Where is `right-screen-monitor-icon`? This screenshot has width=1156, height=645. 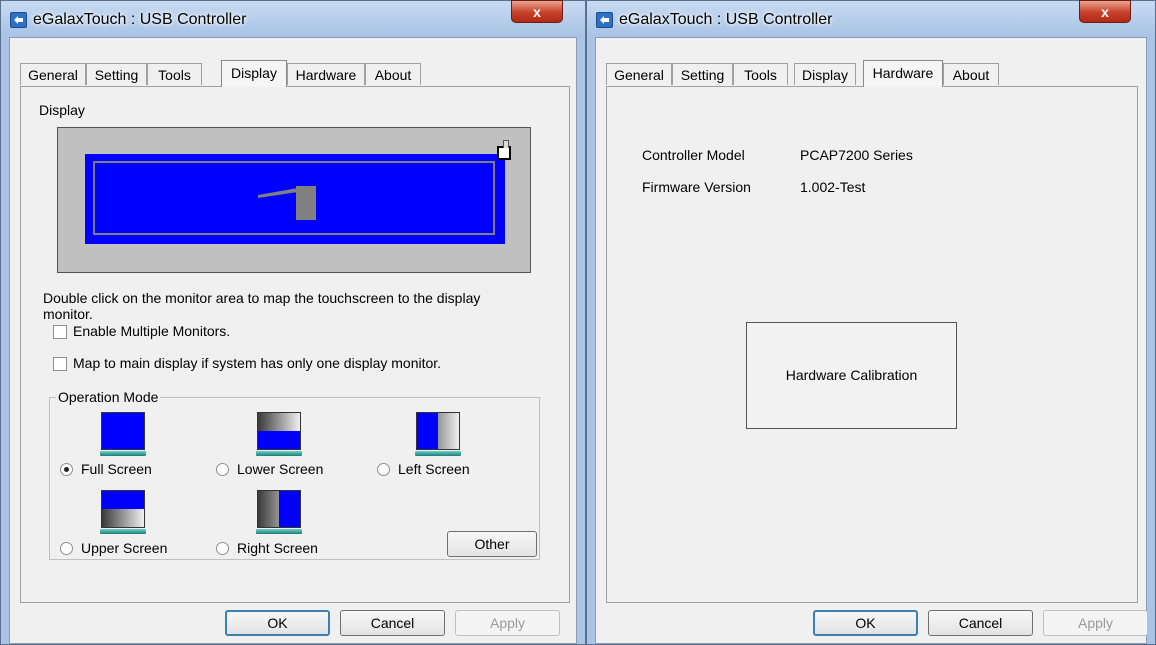
right-screen-monitor-icon is located at coordinates (279, 512).